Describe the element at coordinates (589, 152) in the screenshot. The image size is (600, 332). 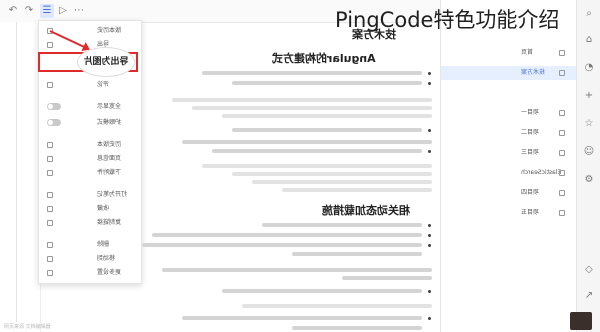
I see `user-icon: ☺` at that location.